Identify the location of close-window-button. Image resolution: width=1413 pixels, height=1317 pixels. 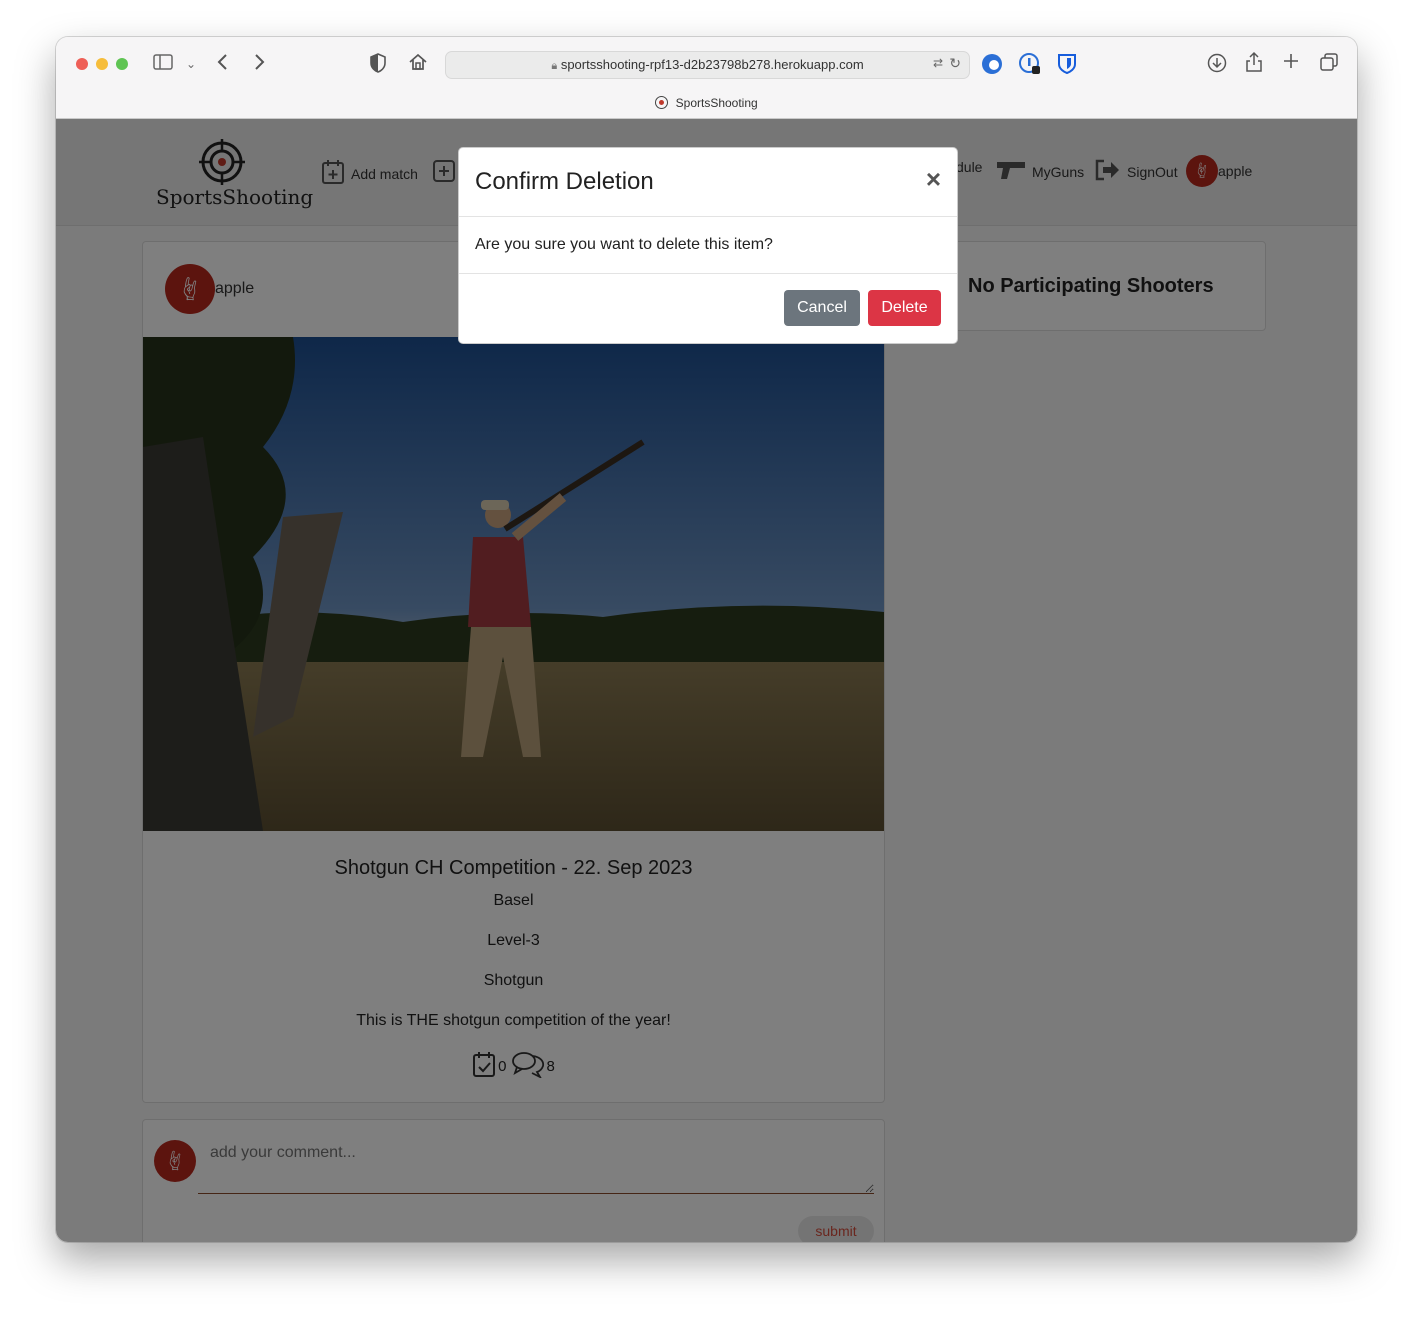
(82, 64).